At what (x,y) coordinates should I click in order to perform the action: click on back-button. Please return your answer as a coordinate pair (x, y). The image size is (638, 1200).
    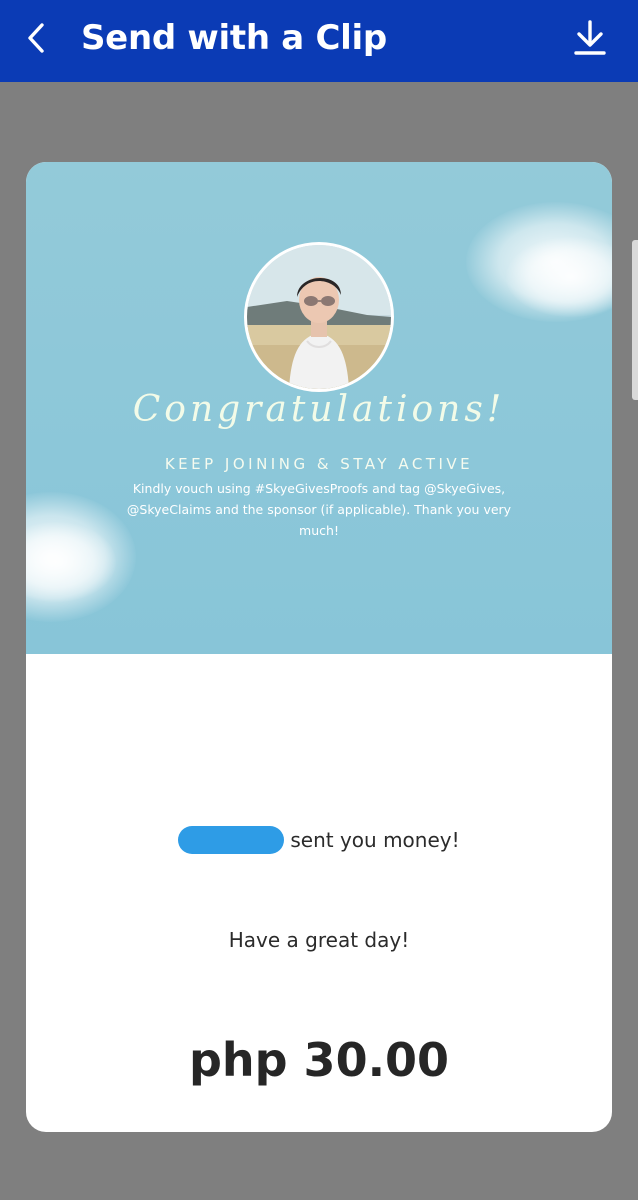
    Looking at the image, I should click on (36, 40).